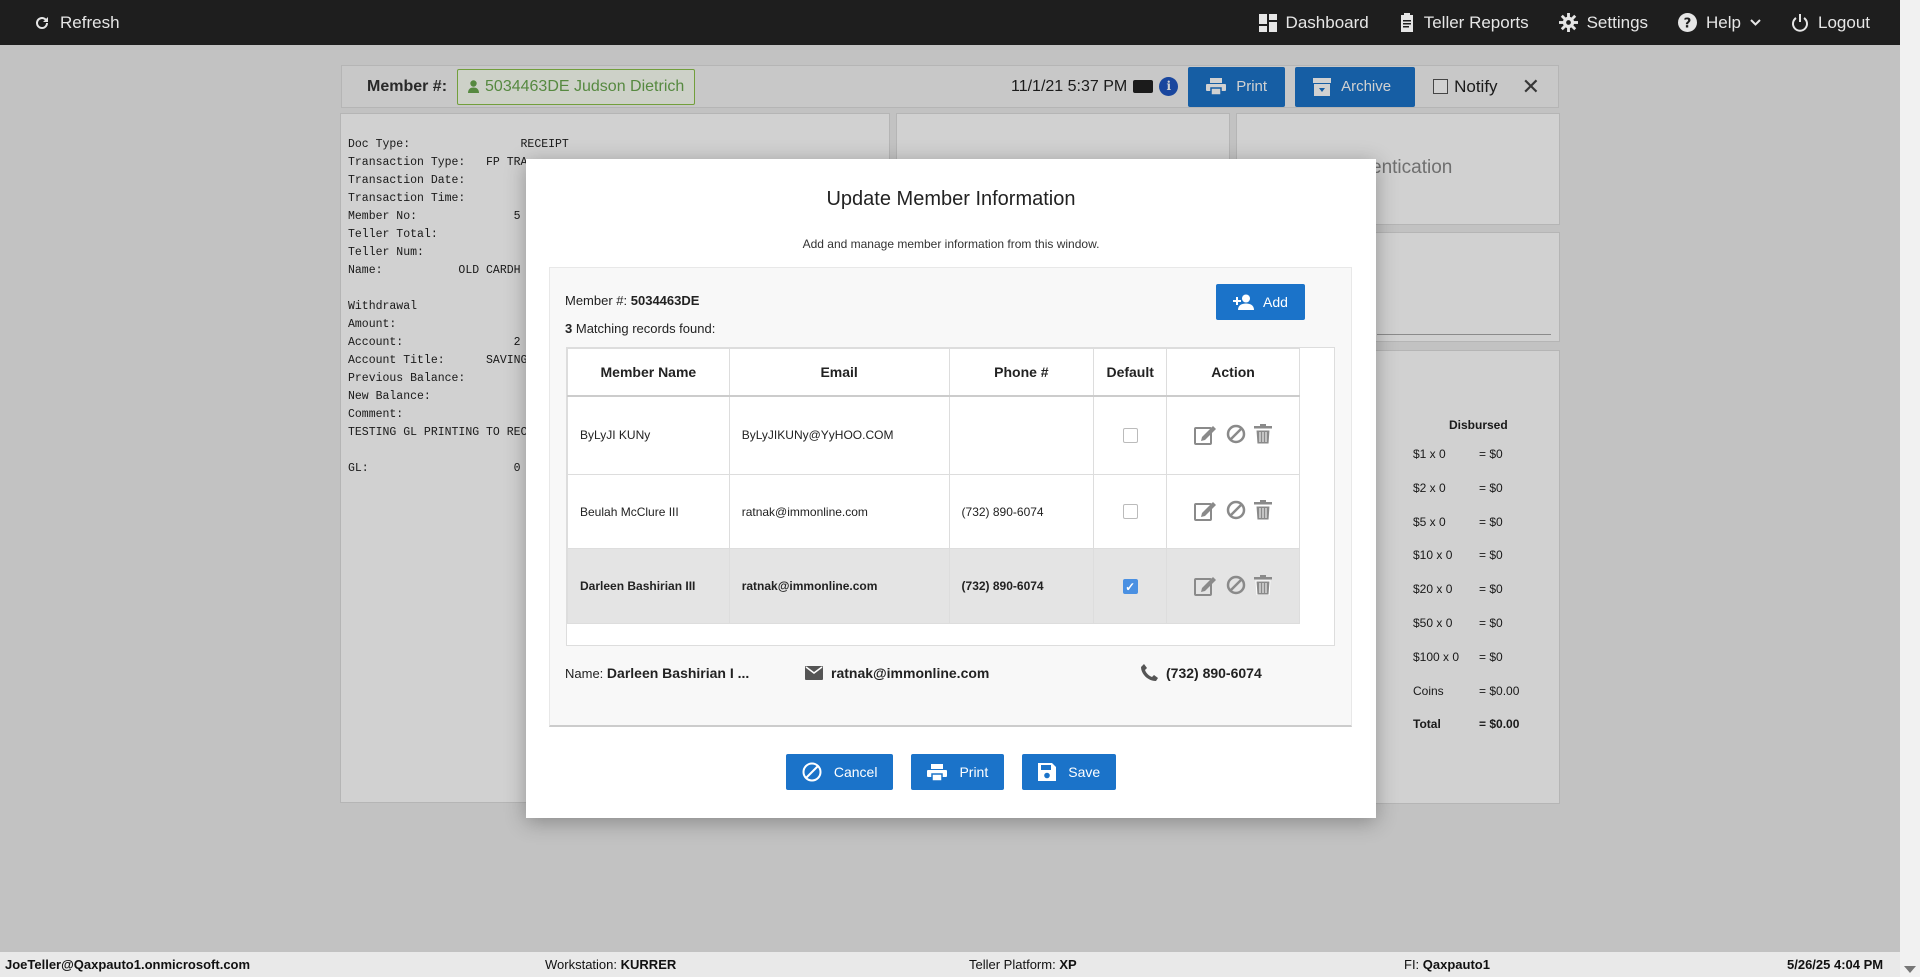 This screenshot has width=1920, height=977. I want to click on add-member-button: Add, so click(1260, 302).